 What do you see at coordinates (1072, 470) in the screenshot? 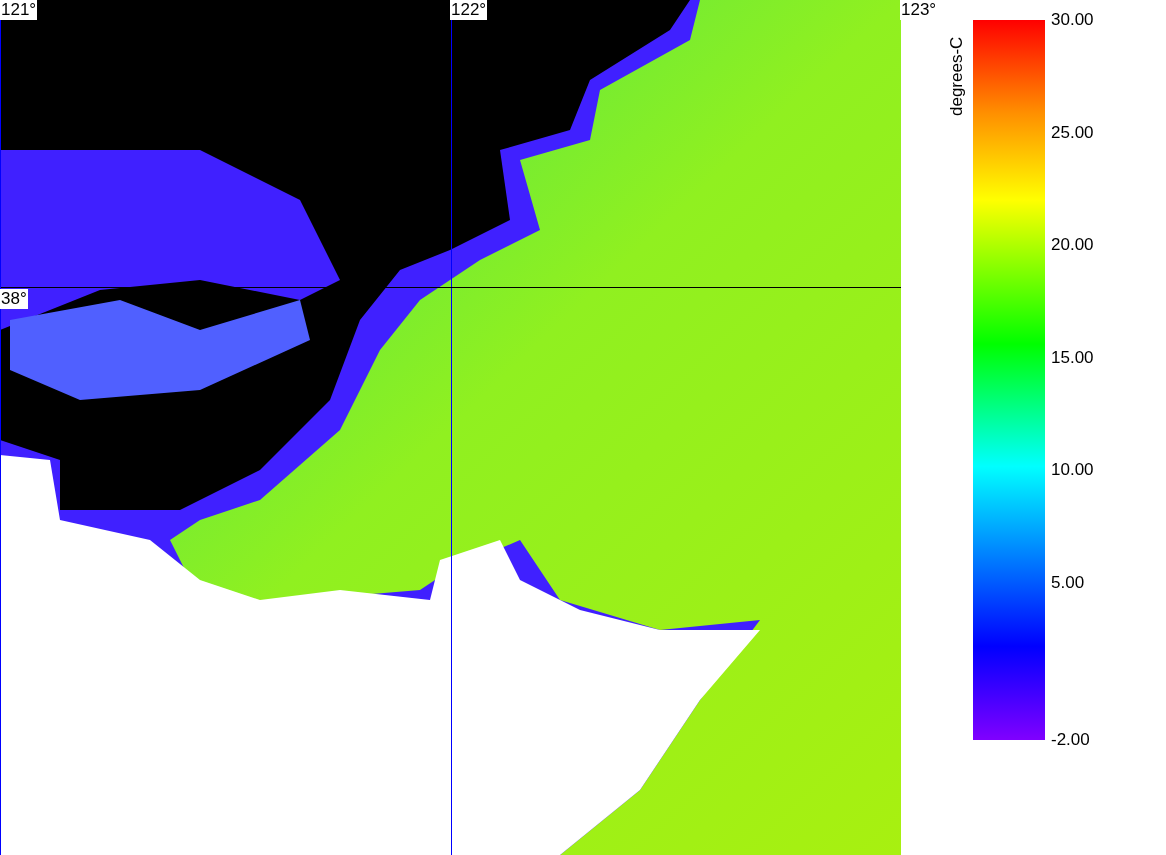
I see `colorbar-tick-label: 10.00` at bounding box center [1072, 470].